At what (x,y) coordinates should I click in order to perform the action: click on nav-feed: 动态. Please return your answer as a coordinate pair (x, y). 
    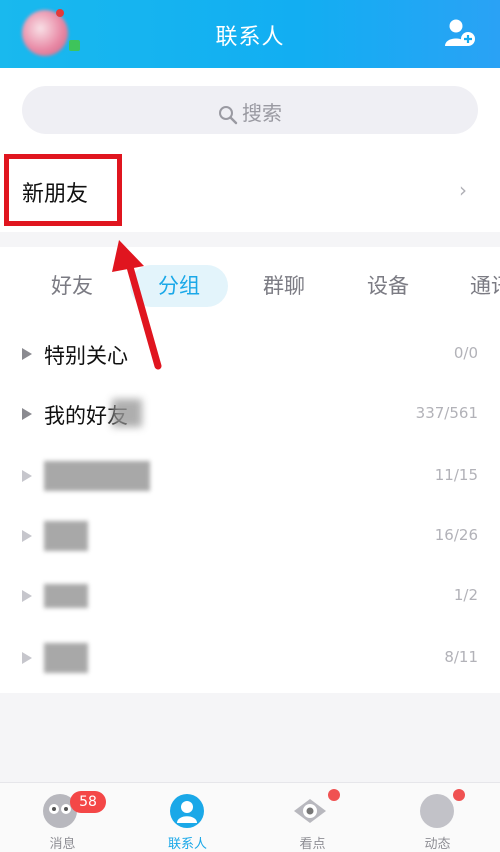
    Looking at the image, I should click on (437, 817).